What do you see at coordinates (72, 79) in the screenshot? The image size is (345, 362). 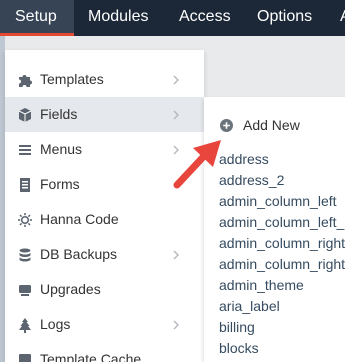 I see `menu-item-label: Templates` at bounding box center [72, 79].